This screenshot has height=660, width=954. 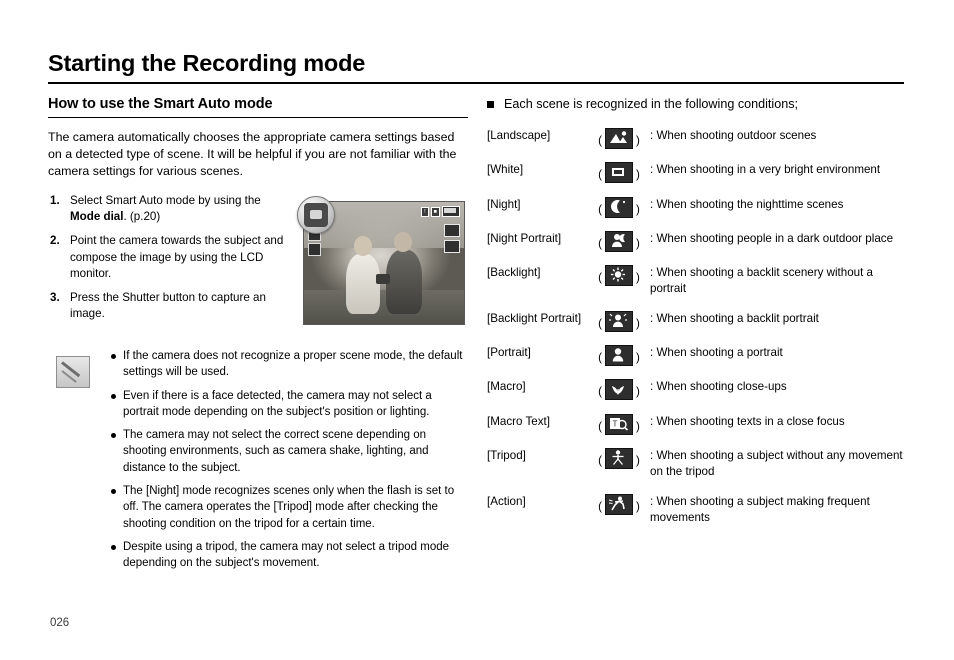 I want to click on photo-ground, so click(x=384, y=306).